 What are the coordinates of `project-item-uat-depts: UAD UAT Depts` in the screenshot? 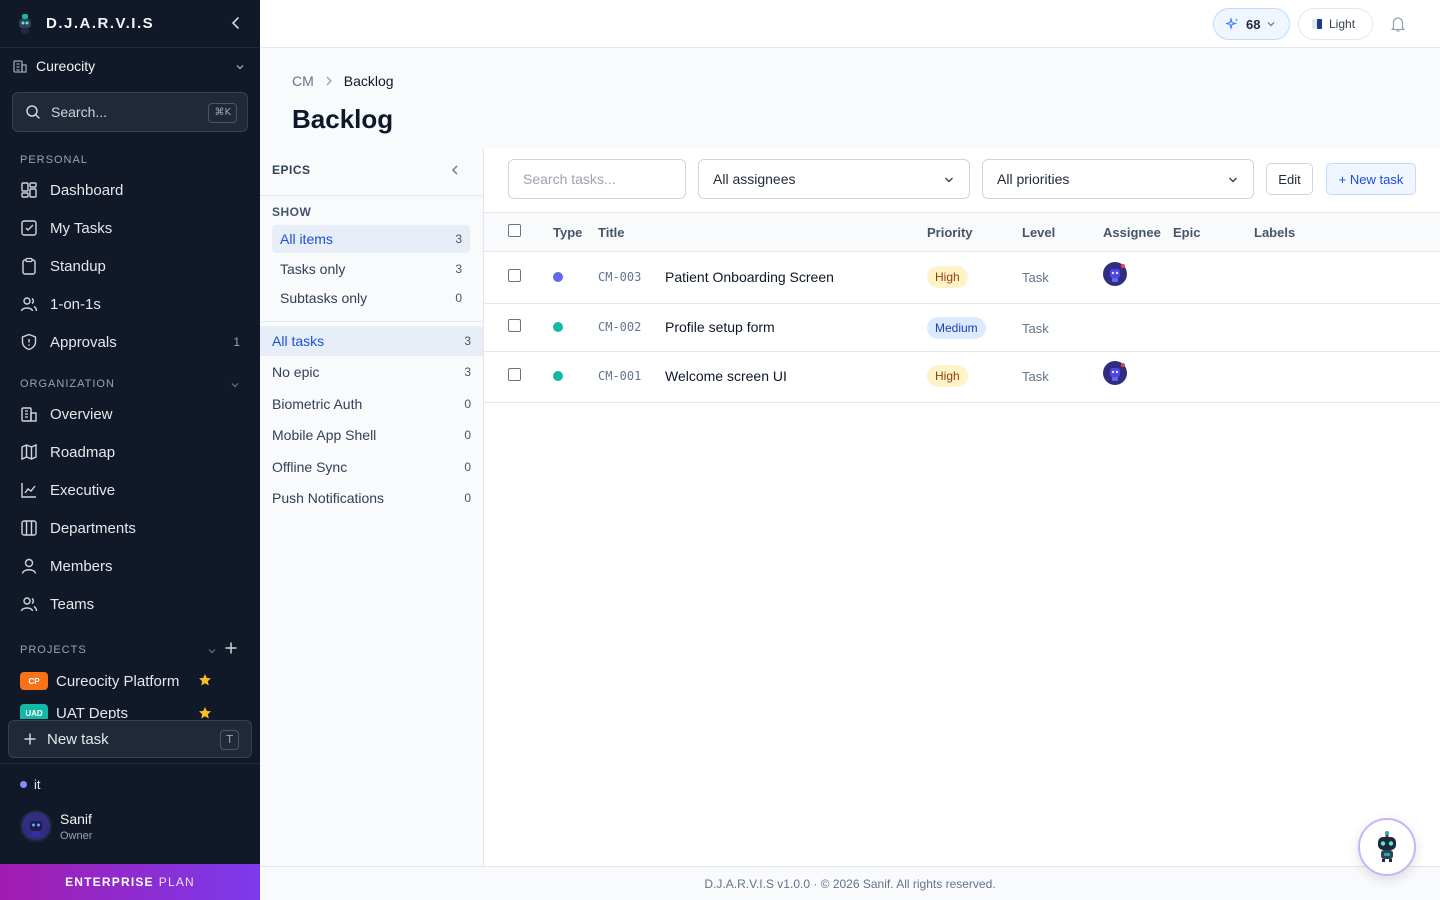 It's located at (130, 710).